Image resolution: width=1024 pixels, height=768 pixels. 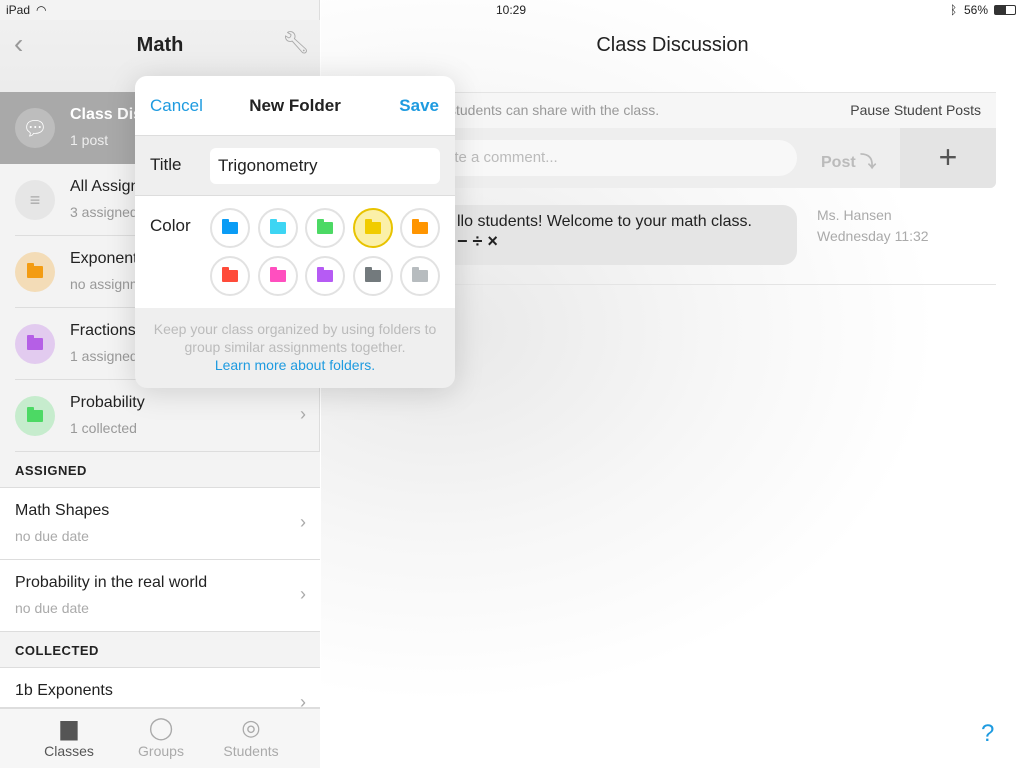 I want to click on banner-text: students can share with the class., so click(x=554, y=110).